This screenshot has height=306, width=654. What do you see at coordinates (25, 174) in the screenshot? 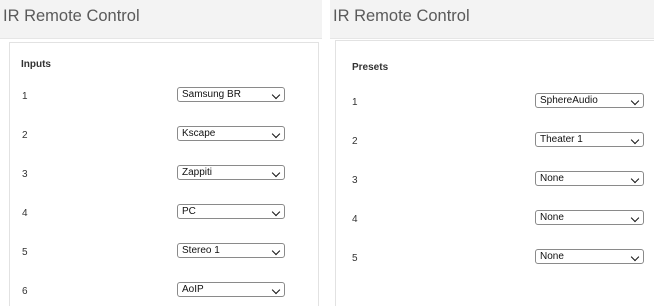
I see `input-number: 3` at bounding box center [25, 174].